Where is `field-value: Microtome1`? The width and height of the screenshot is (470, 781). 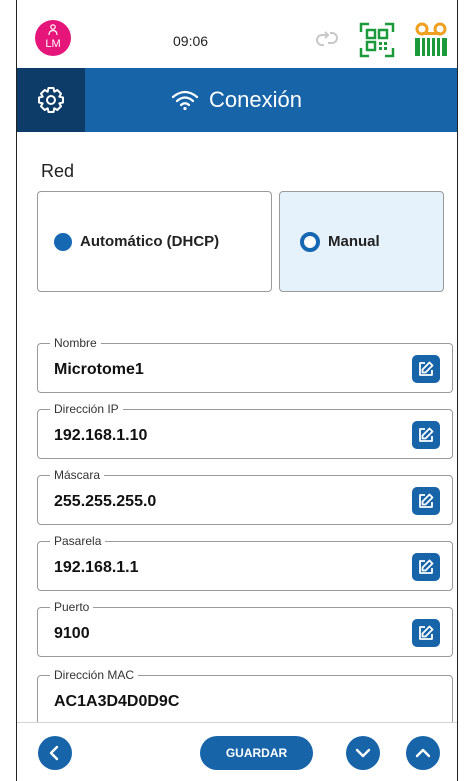 field-value: Microtome1 is located at coordinates (99, 369).